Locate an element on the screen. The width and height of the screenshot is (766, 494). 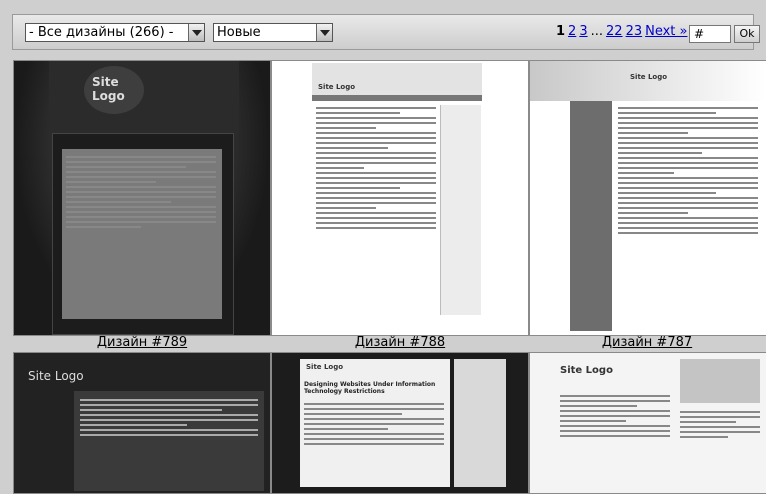
design-caption: Дизайн #789 is located at coordinates (142, 342).